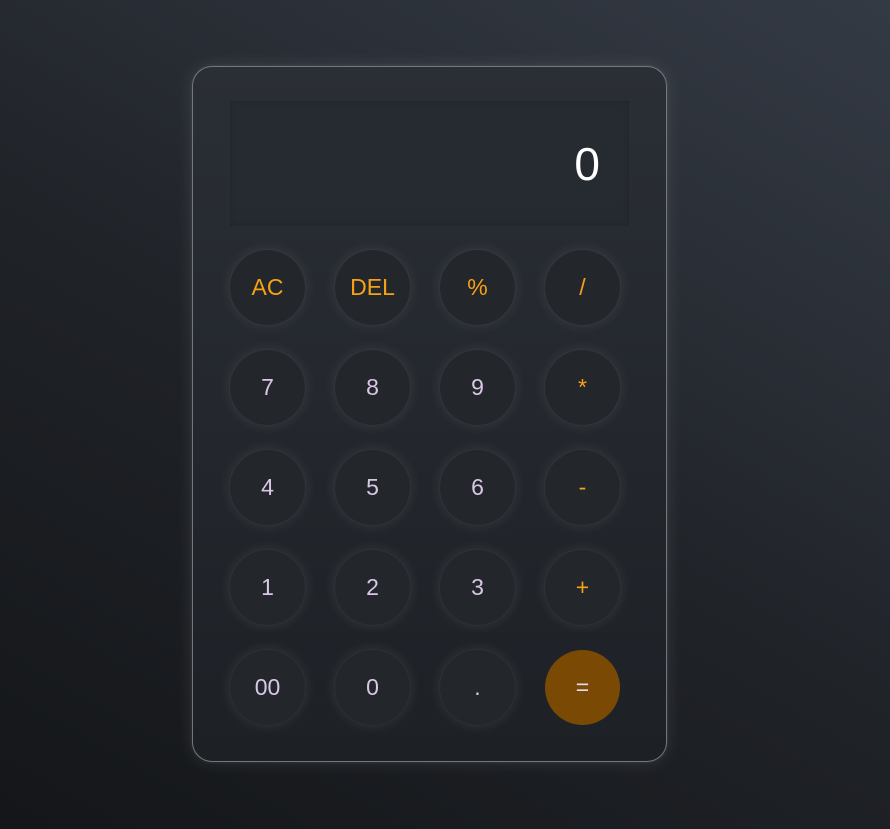 The image size is (890, 829). Describe the element at coordinates (372, 487) in the screenshot. I see `digit-5-button: 5` at that location.